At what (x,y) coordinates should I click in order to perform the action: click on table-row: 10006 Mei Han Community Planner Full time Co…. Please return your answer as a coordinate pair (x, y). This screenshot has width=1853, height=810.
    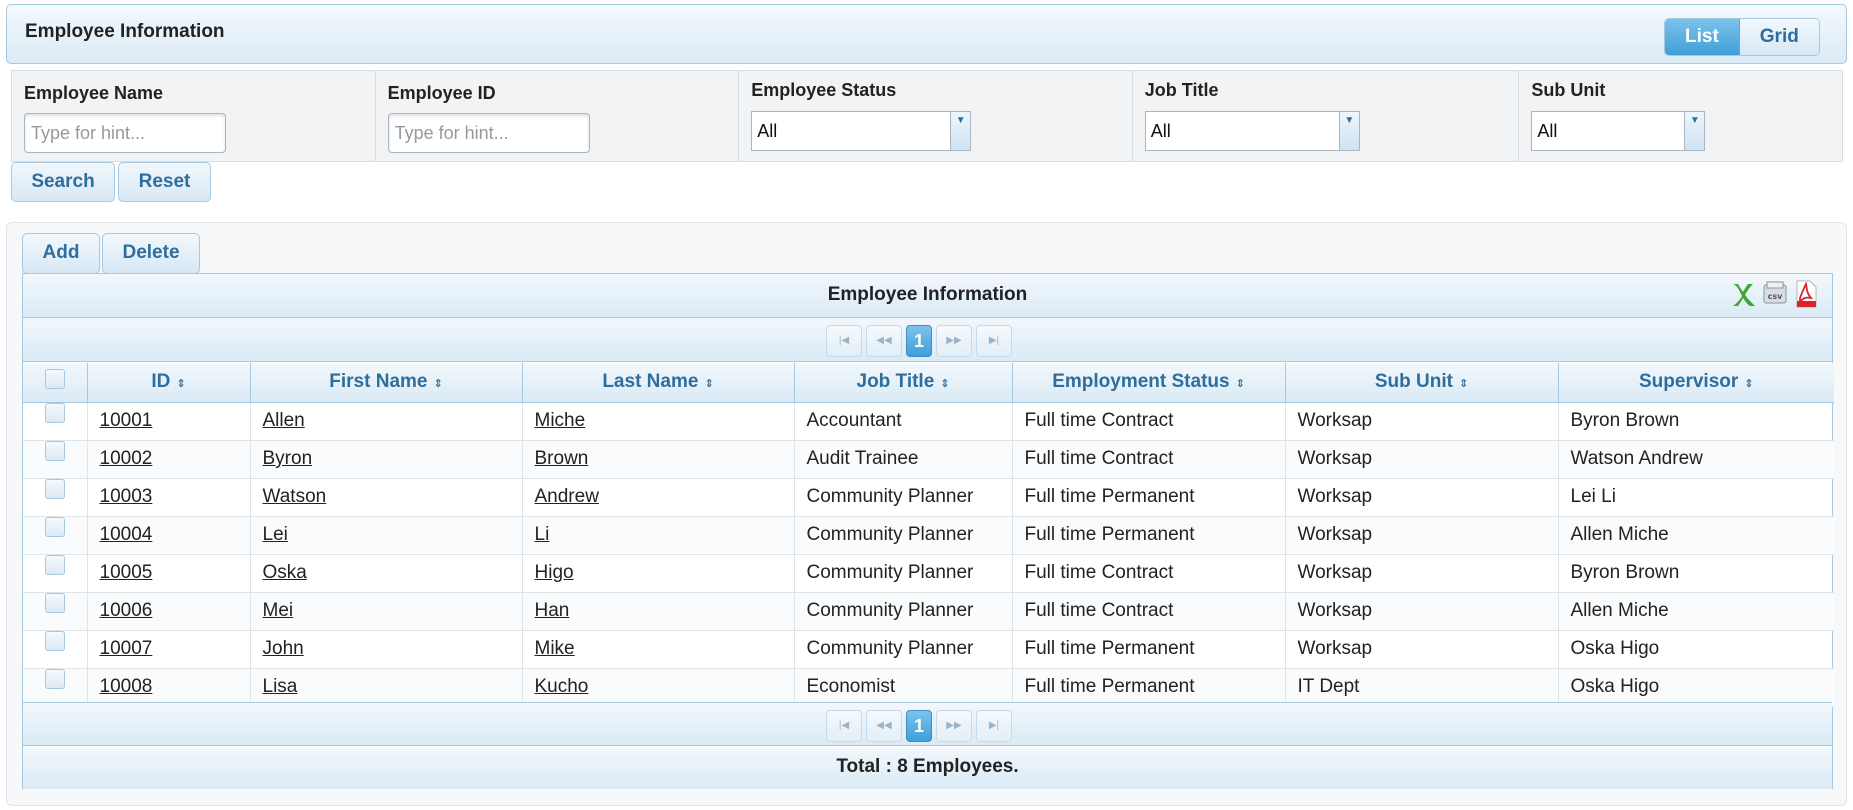
    Looking at the image, I should click on (928, 611).